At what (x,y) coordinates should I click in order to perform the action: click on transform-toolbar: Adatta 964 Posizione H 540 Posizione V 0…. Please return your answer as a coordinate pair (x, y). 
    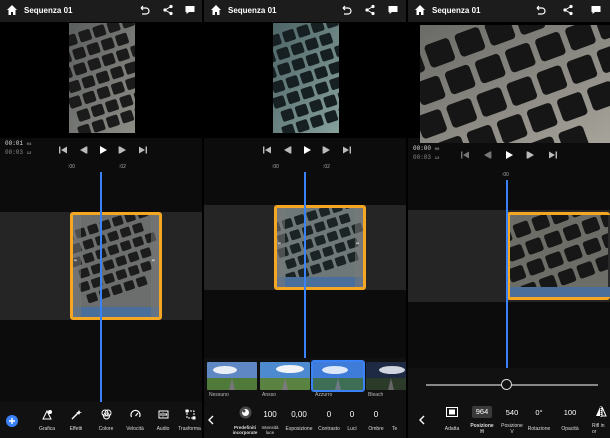
    Looking at the image, I should click on (509, 420).